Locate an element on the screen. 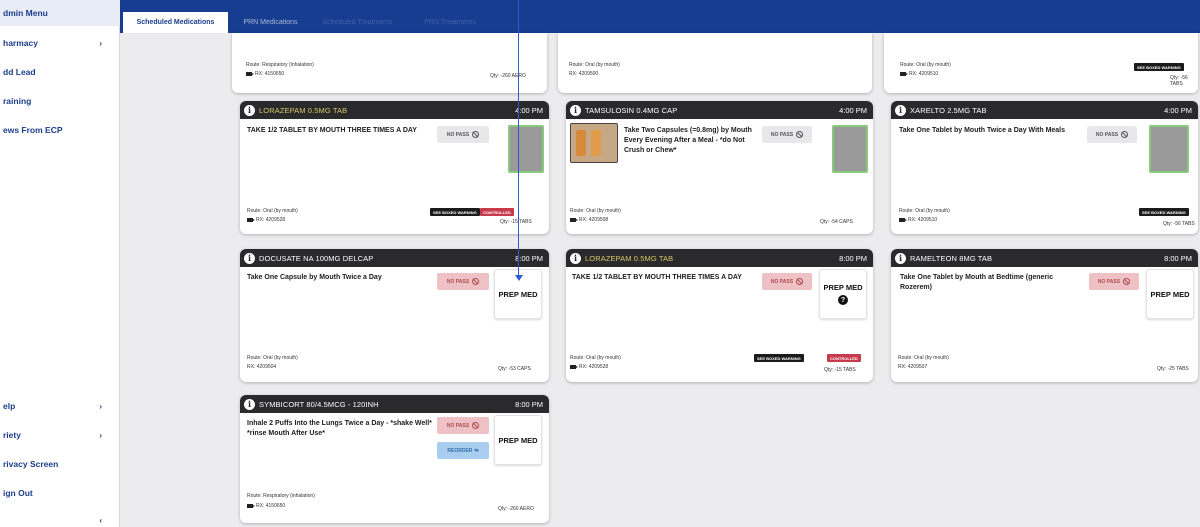 The image size is (1200, 527). card-header: i LORAZEPAM 0.5MG TAB 8:00 PM is located at coordinates (719, 258).